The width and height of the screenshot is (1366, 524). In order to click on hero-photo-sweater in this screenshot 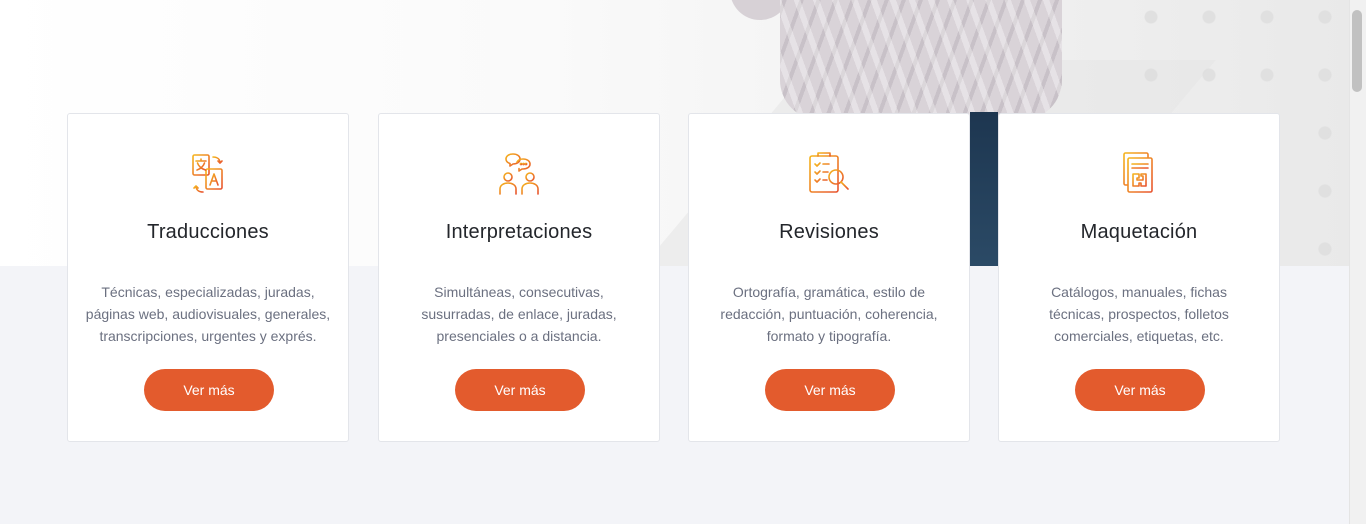, I will do `click(921, 60)`.